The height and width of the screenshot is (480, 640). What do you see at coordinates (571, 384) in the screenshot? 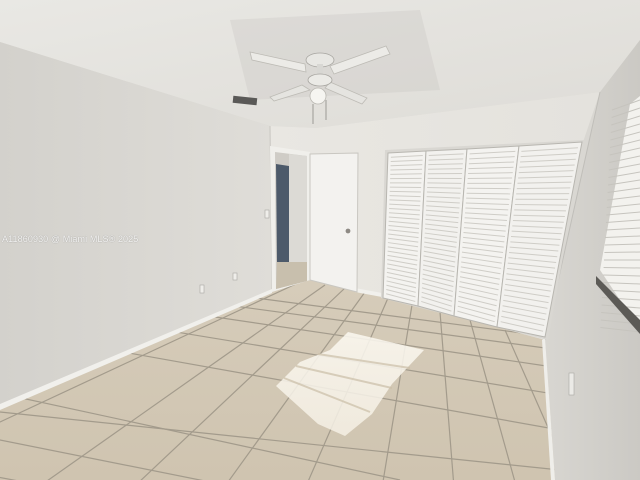
I see `electrical-outlet-right` at bounding box center [571, 384].